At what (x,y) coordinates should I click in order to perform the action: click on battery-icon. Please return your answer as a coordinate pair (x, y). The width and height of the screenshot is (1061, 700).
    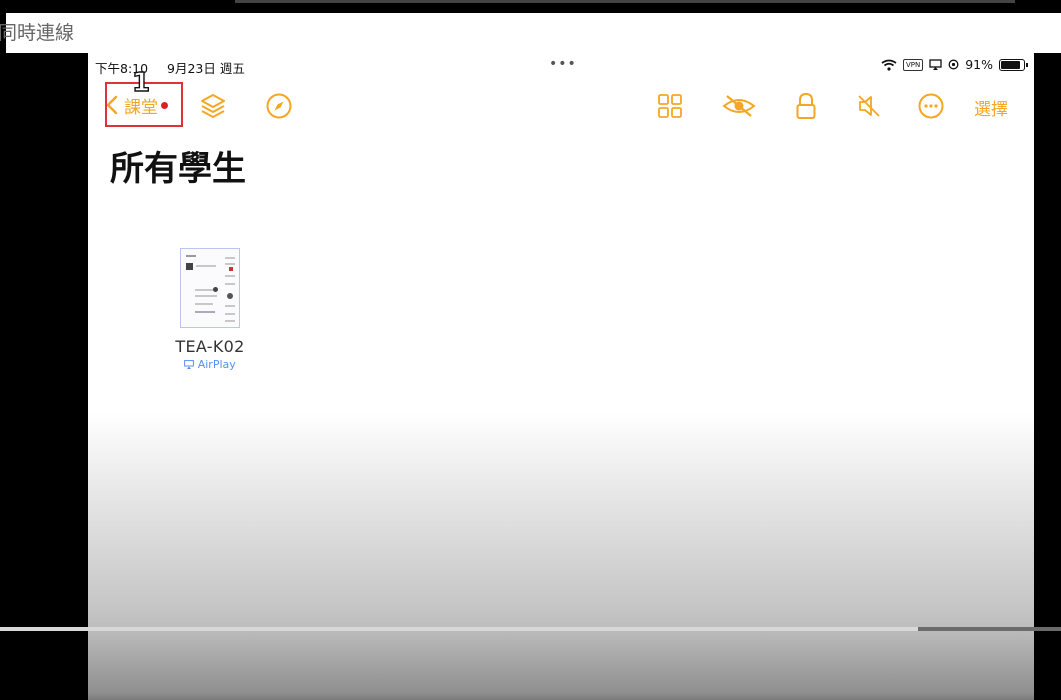
    Looking at the image, I should click on (1012, 64).